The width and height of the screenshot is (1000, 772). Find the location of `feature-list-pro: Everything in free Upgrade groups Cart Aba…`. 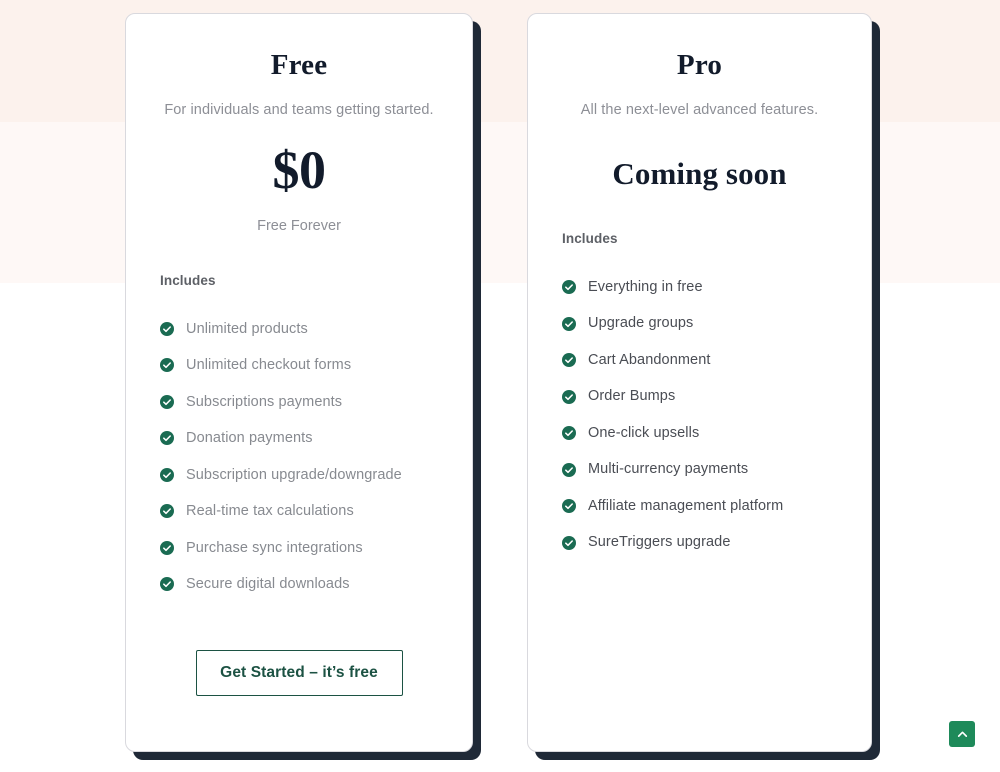

feature-list-pro: Everything in free Upgrade groups Cart Aba… is located at coordinates (699, 403).